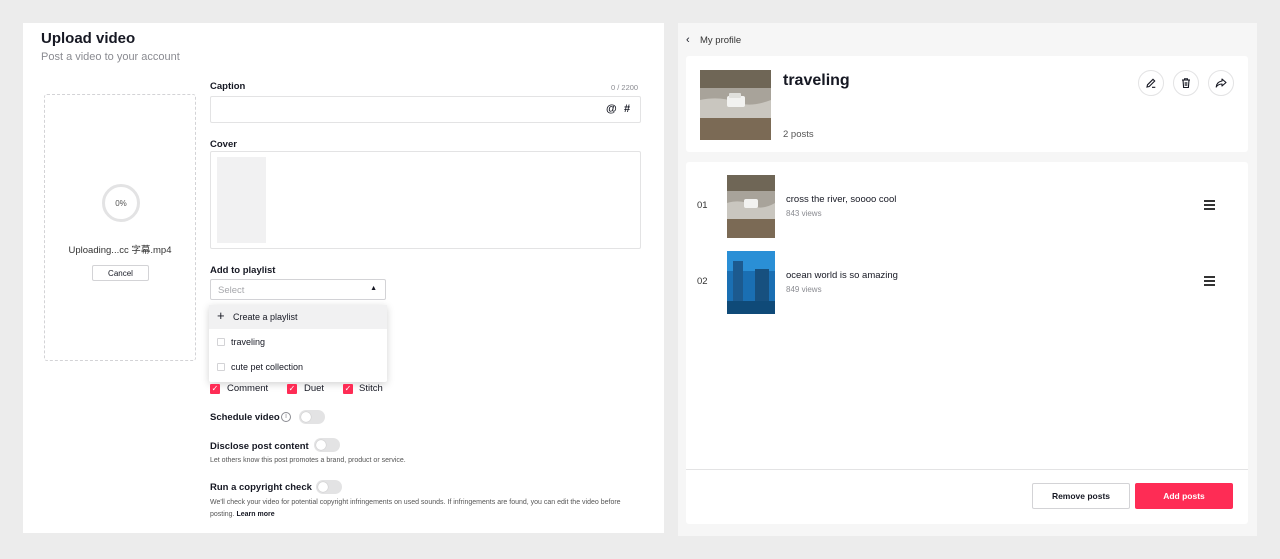  What do you see at coordinates (804, 289) in the screenshot?
I see `post-views: 849 views` at bounding box center [804, 289].